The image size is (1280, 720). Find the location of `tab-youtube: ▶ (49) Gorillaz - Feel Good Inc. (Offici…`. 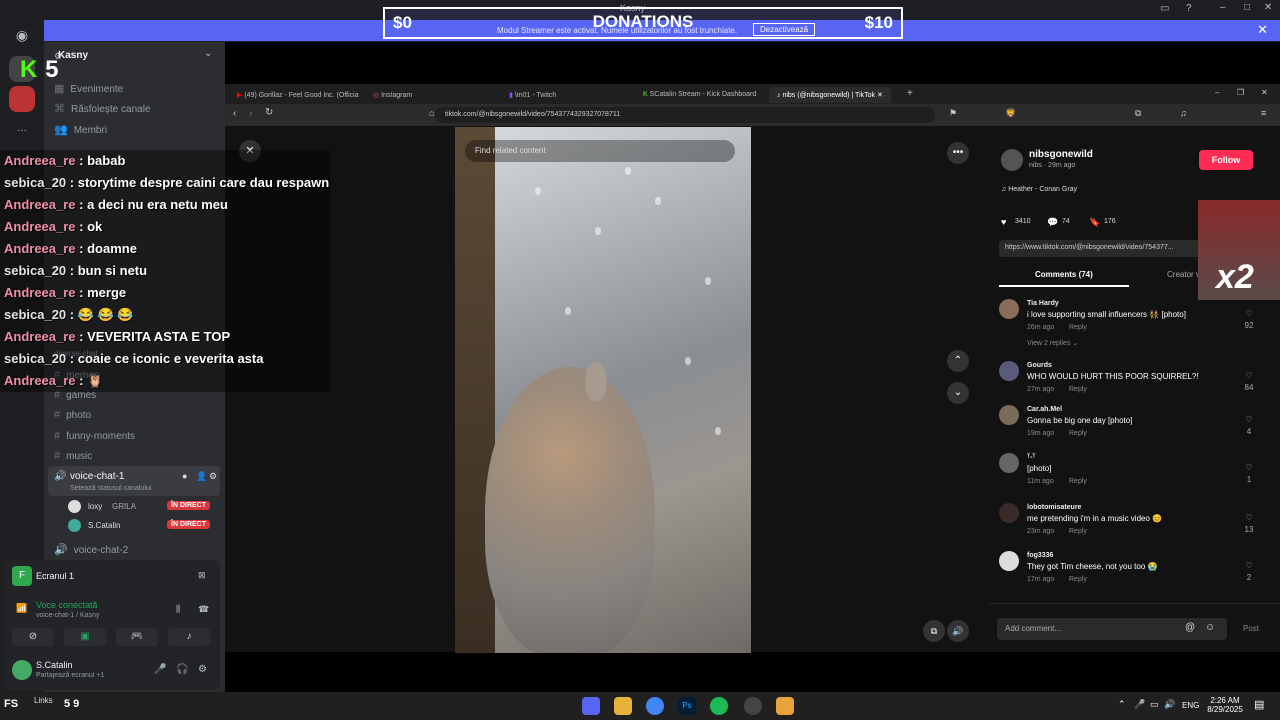

tab-youtube: ▶ (49) Gorillaz - Feel Good Inc. (Offici… is located at coordinates (298, 95).